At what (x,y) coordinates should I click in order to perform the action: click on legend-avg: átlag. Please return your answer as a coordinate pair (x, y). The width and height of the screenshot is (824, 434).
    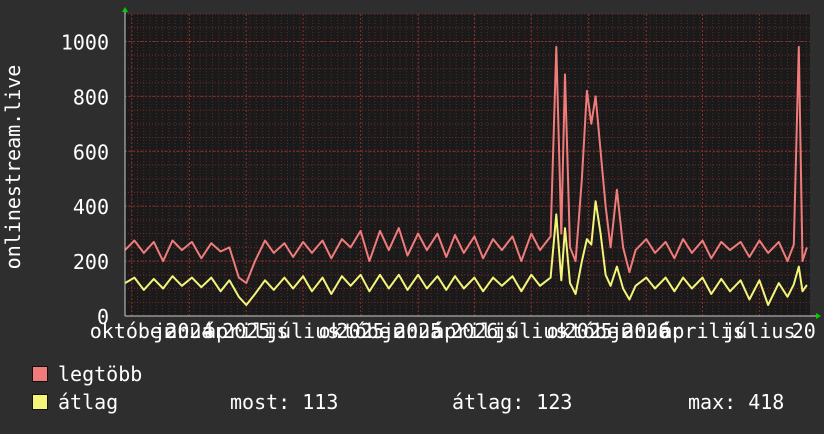
    Looking at the image, I should click on (75, 402).